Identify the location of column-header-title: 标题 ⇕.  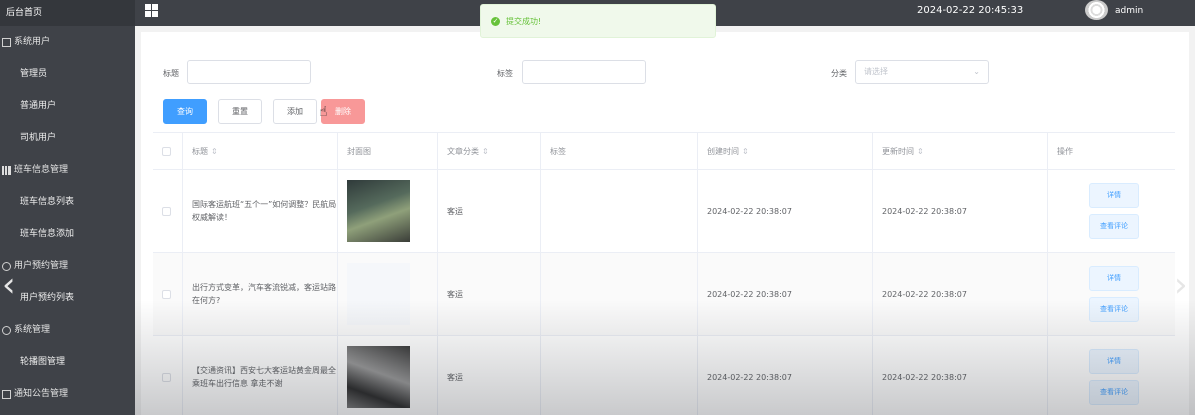
(260, 151).